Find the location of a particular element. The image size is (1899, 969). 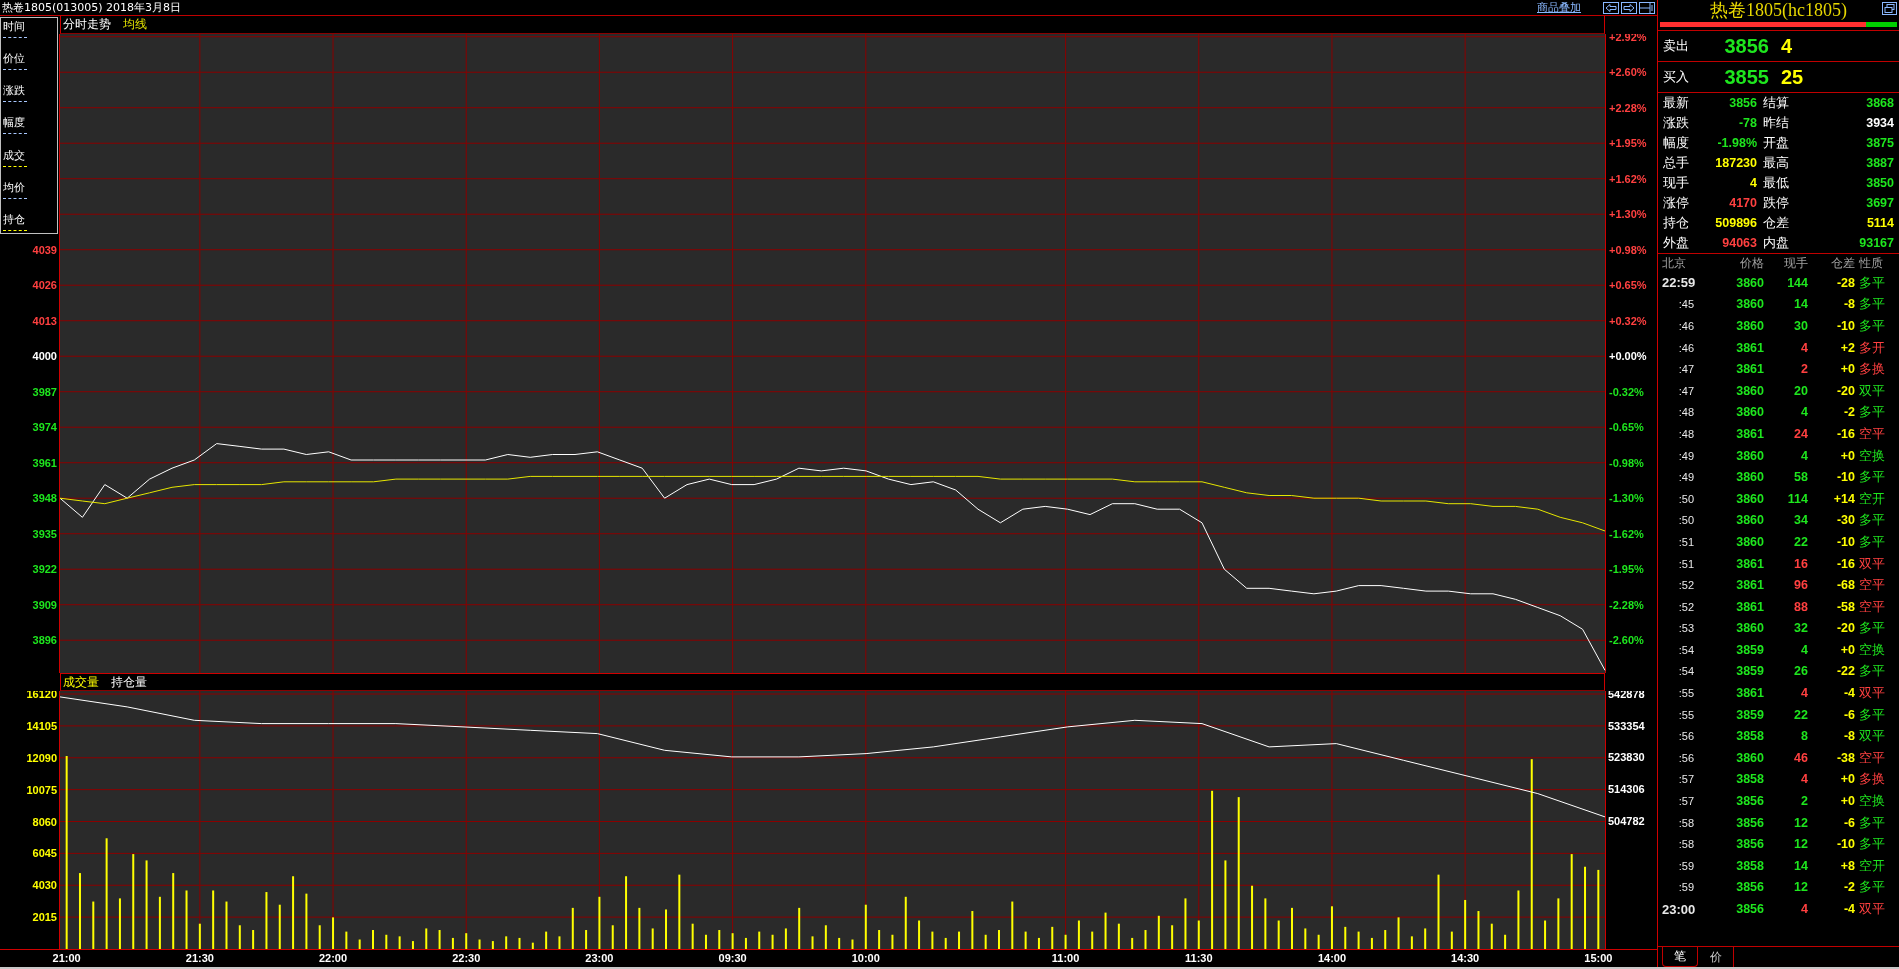

trade-change: -10 is located at coordinates (1845, 844).